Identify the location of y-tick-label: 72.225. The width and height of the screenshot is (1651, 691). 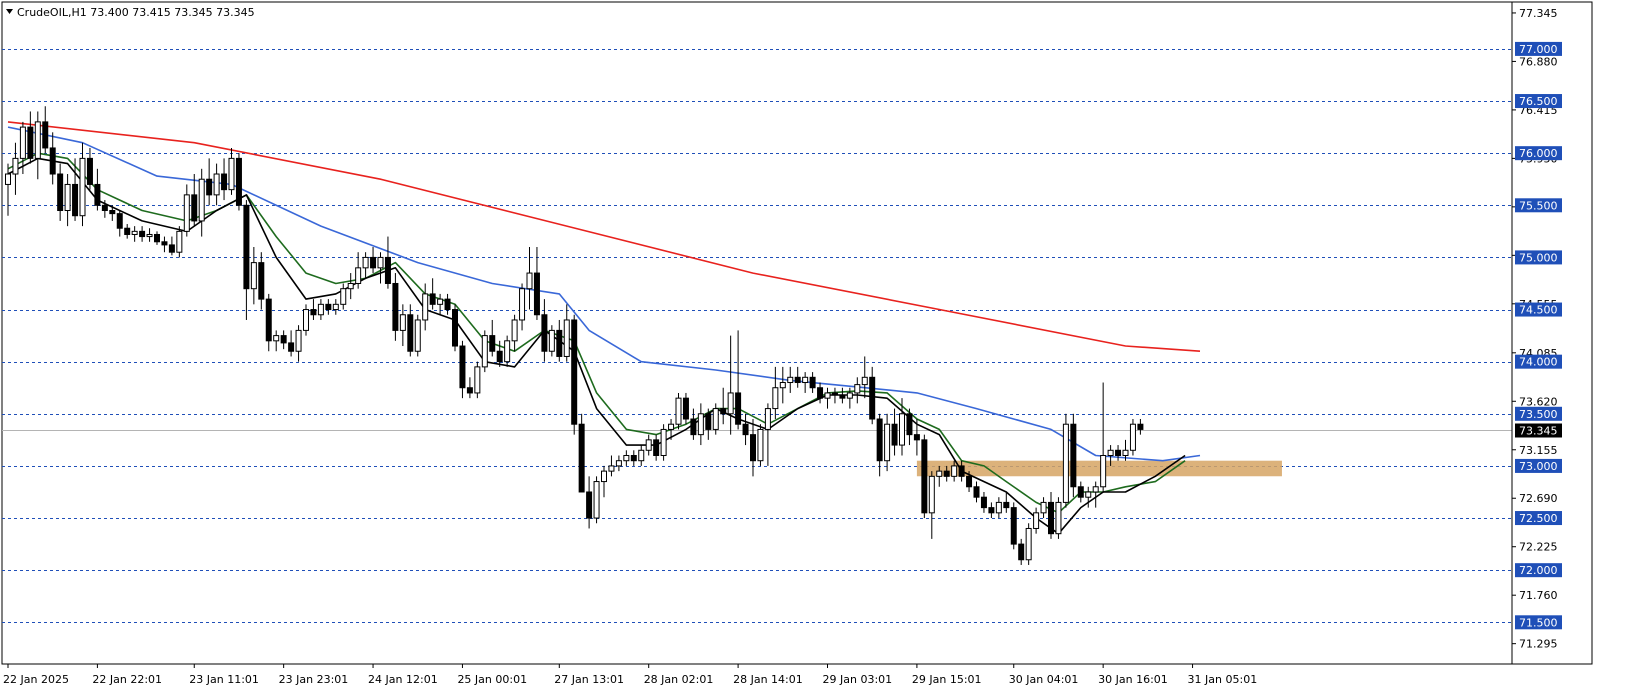
(1538, 547).